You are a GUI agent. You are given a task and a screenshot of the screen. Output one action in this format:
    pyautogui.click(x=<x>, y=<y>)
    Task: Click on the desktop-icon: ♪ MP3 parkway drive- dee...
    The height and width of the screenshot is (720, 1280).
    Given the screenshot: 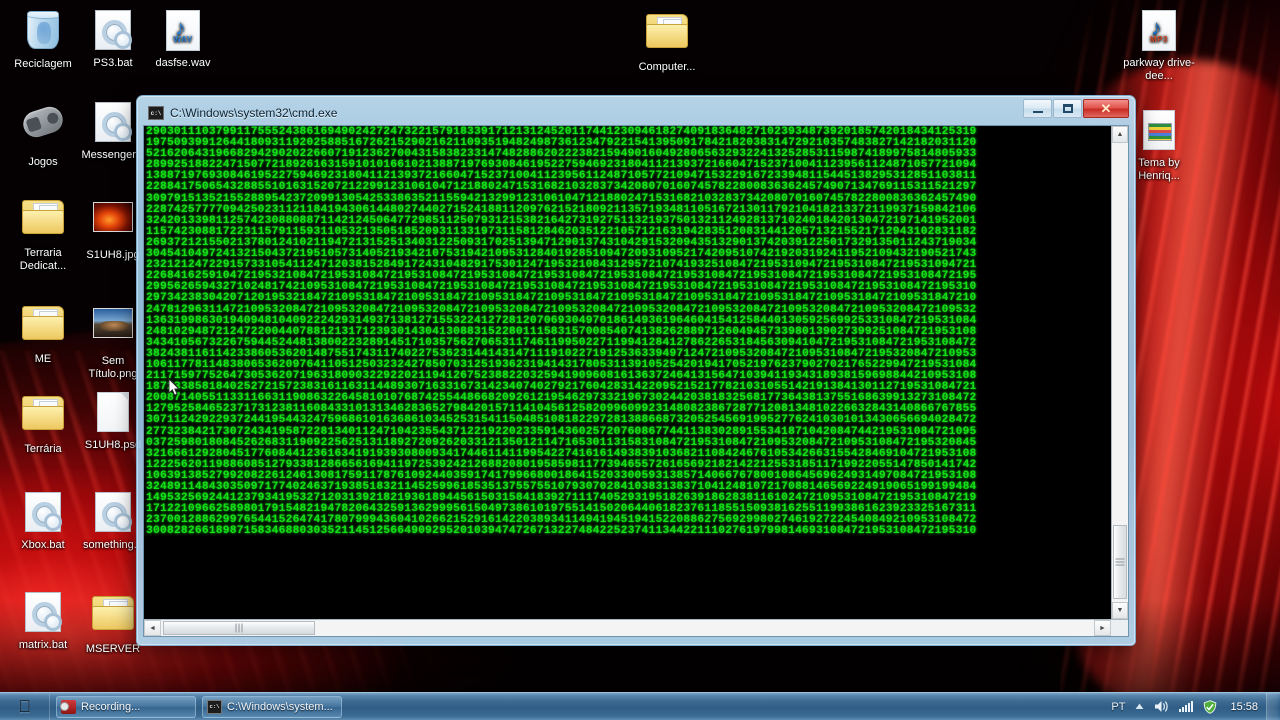 What is the action you would take?
    pyautogui.click(x=1159, y=45)
    